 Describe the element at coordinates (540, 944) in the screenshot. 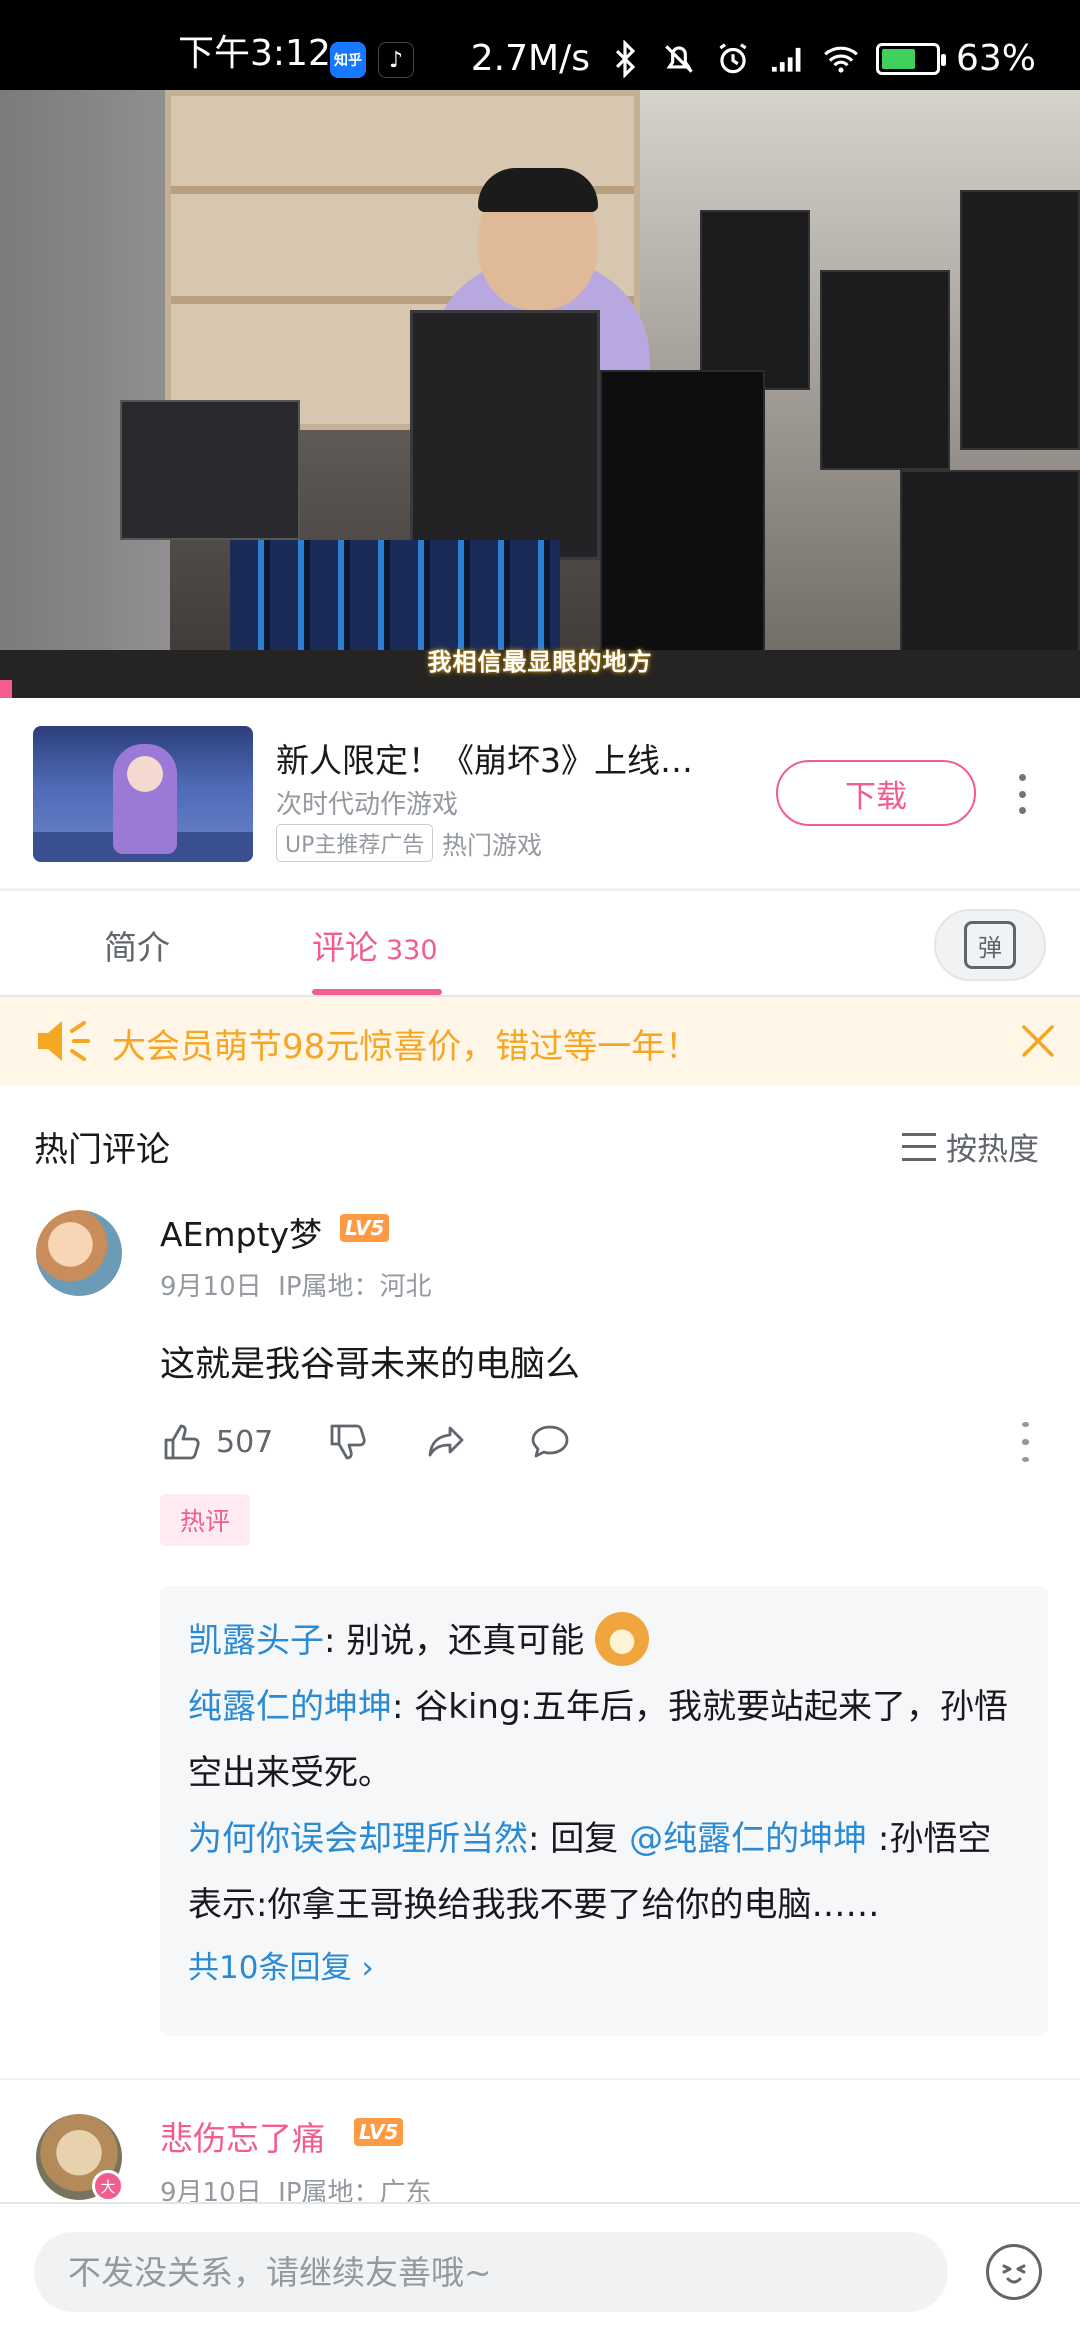

I see `tab-bar: 简介 评论 330 弹` at that location.